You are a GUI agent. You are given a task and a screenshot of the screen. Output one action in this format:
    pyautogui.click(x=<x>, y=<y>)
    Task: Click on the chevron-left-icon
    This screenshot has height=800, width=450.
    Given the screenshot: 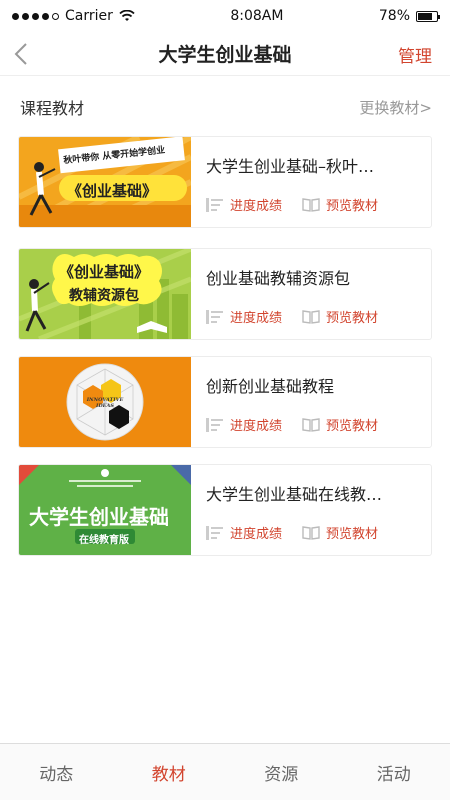 What is the action you would take?
    pyautogui.click(x=20, y=54)
    